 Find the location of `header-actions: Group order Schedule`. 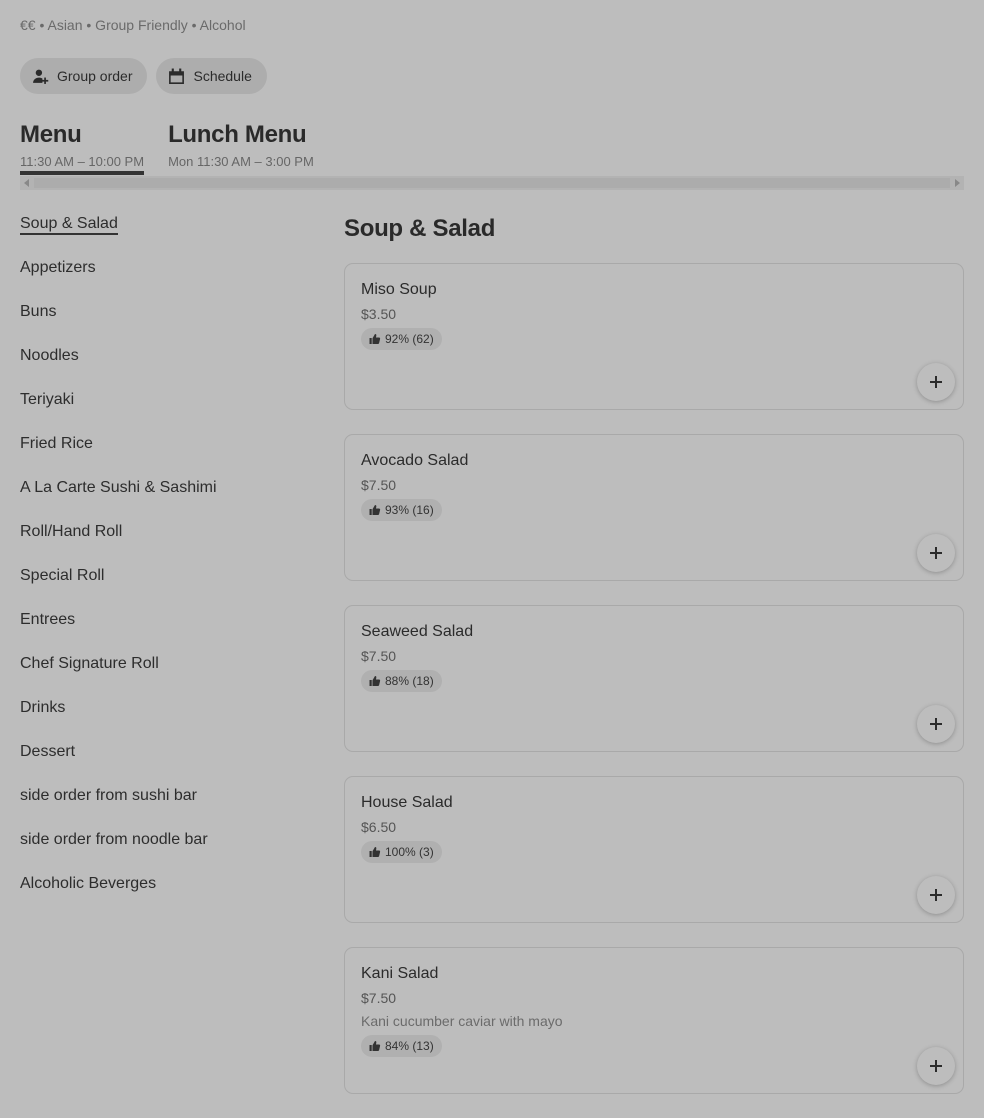

header-actions: Group order Schedule is located at coordinates (143, 76).